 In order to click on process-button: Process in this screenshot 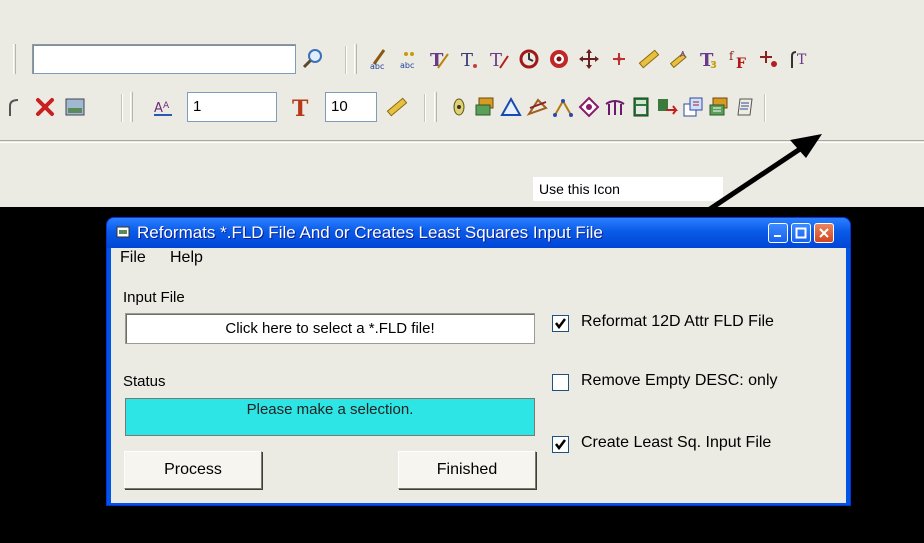, I will do `click(193, 470)`.